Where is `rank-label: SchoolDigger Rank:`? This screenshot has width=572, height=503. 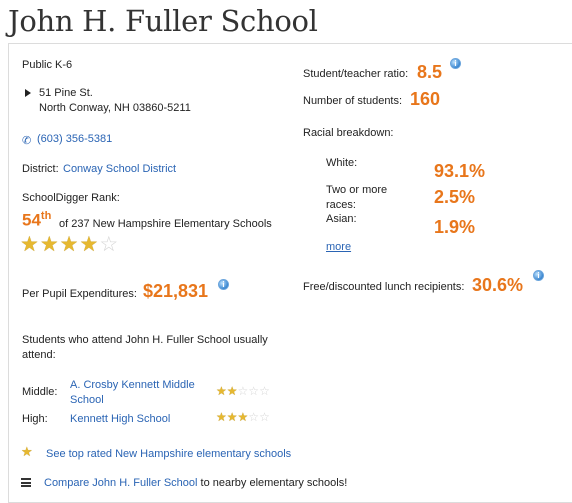 rank-label: SchoolDigger Rank: is located at coordinates (71, 198).